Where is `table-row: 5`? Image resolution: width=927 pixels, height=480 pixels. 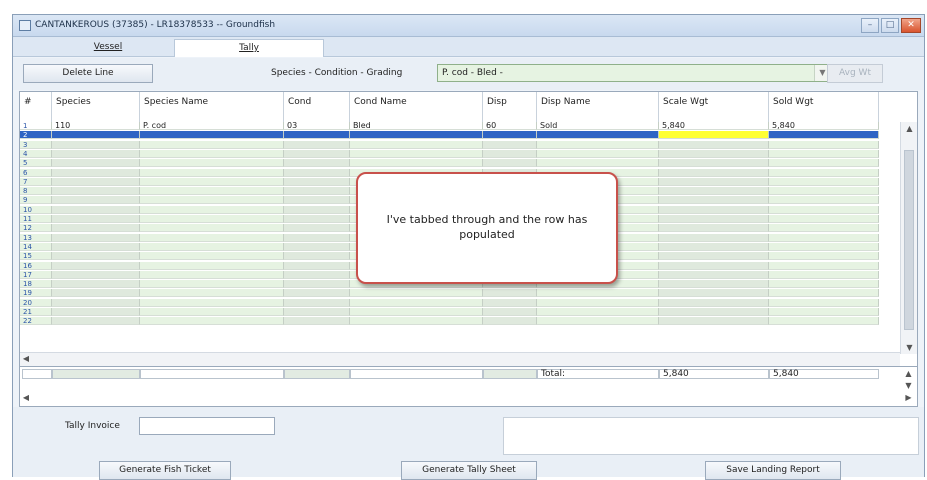 table-row: 5 is located at coordinates (460, 163).